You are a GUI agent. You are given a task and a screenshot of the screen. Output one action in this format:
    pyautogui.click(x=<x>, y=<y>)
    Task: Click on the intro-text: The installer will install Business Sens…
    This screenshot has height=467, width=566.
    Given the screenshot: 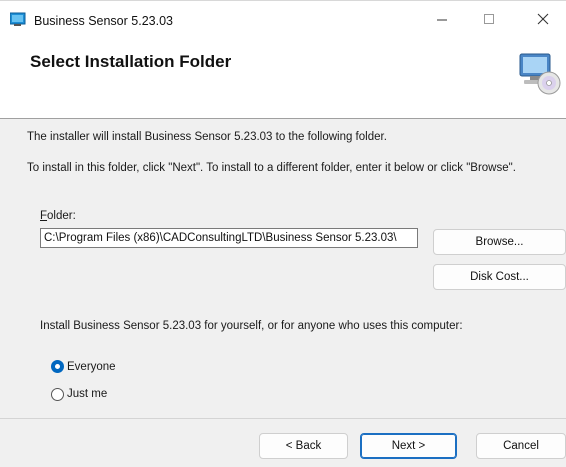 What is the action you would take?
    pyautogui.click(x=207, y=137)
    